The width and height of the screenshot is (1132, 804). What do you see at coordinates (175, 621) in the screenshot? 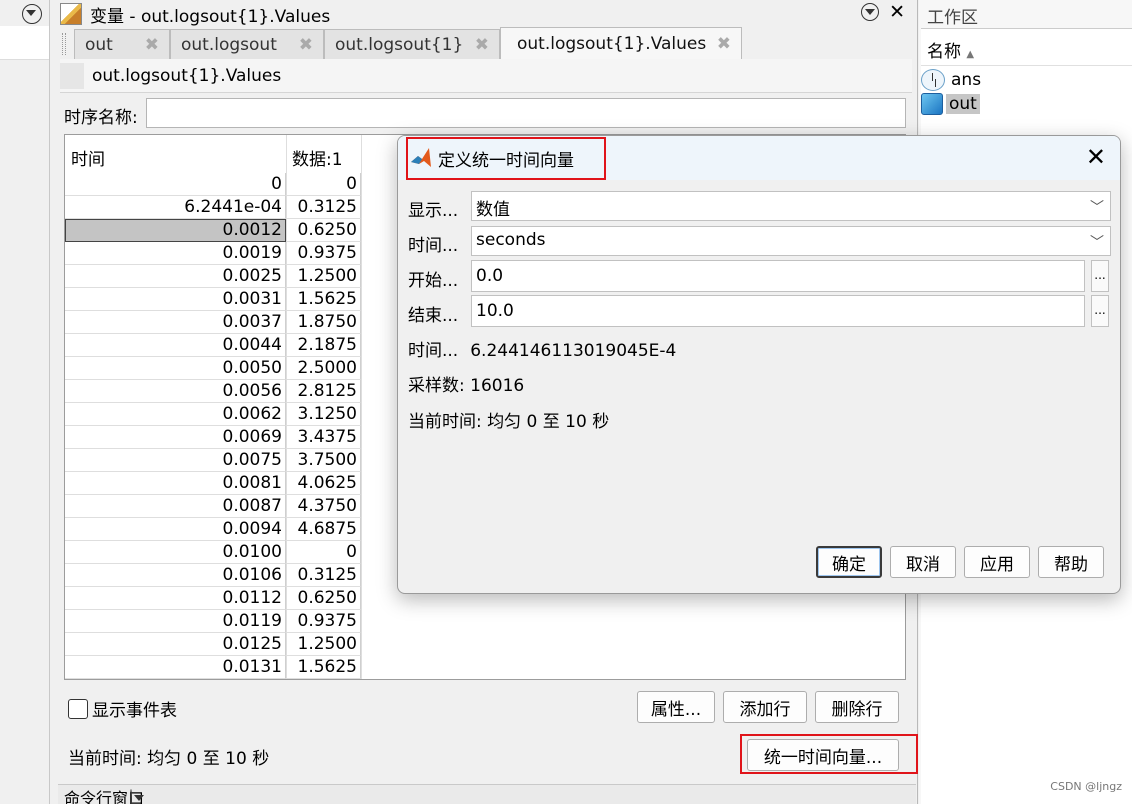
I see `time-cell: 0.0119` at bounding box center [175, 621].